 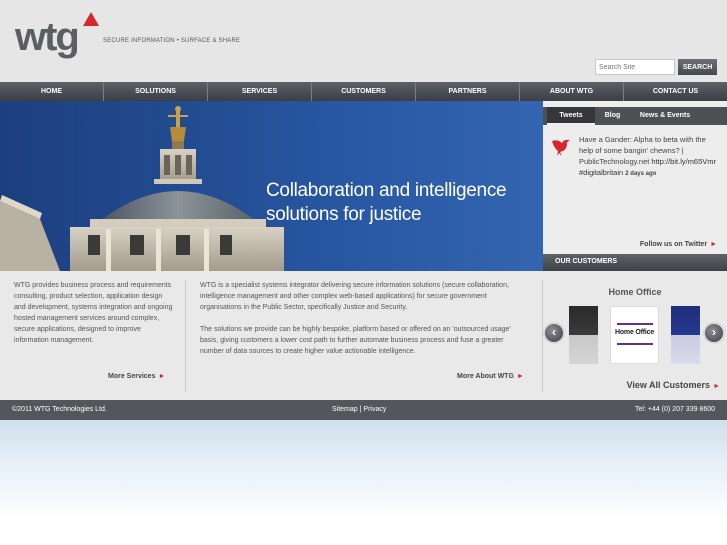 What do you see at coordinates (612, 116) in the screenshot?
I see `tab-blog: Blog` at bounding box center [612, 116].